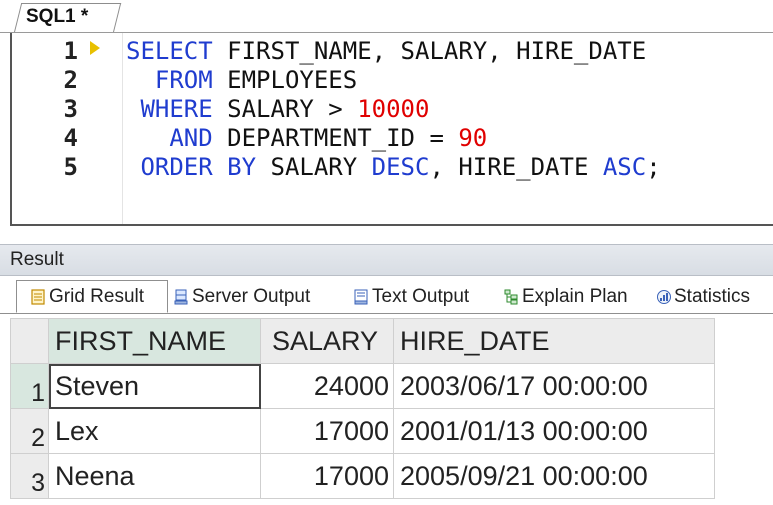  Describe the element at coordinates (242, 167) in the screenshot. I see `sql-keyword: BY` at that location.